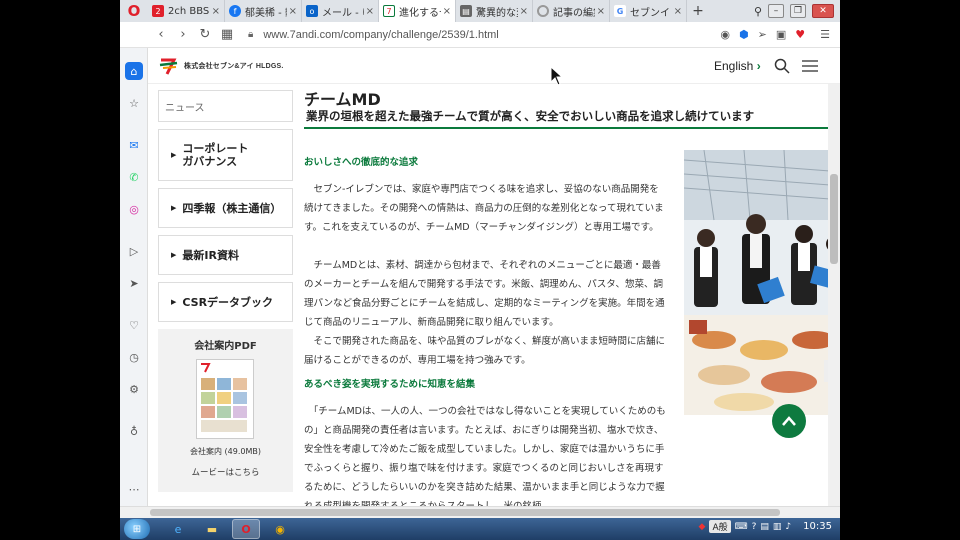  I want to click on more-icon: ⋯, so click(134, 489).